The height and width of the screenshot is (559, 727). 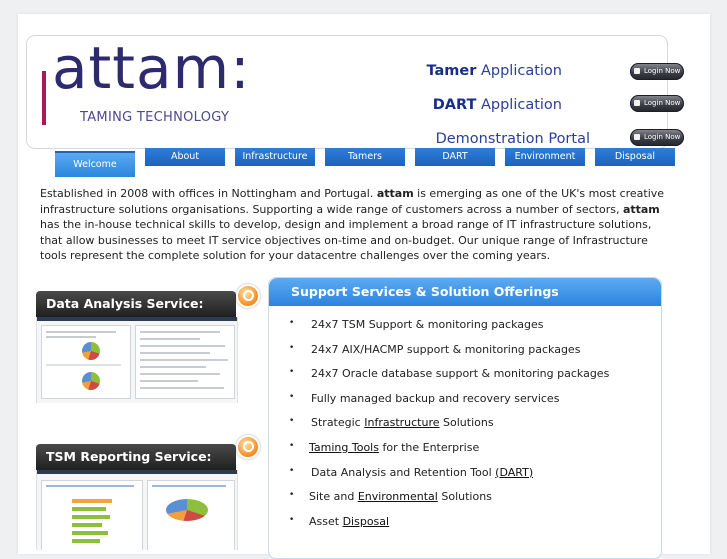 I want to click on logo-accent-bar, so click(x=44, y=98).